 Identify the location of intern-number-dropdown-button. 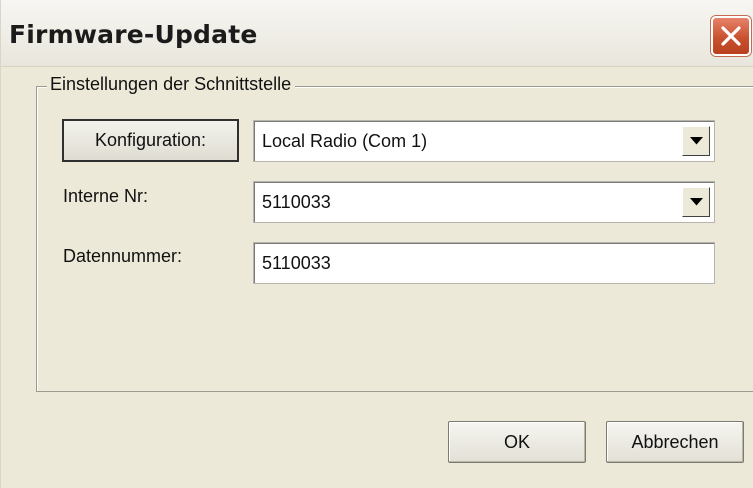
(696, 202).